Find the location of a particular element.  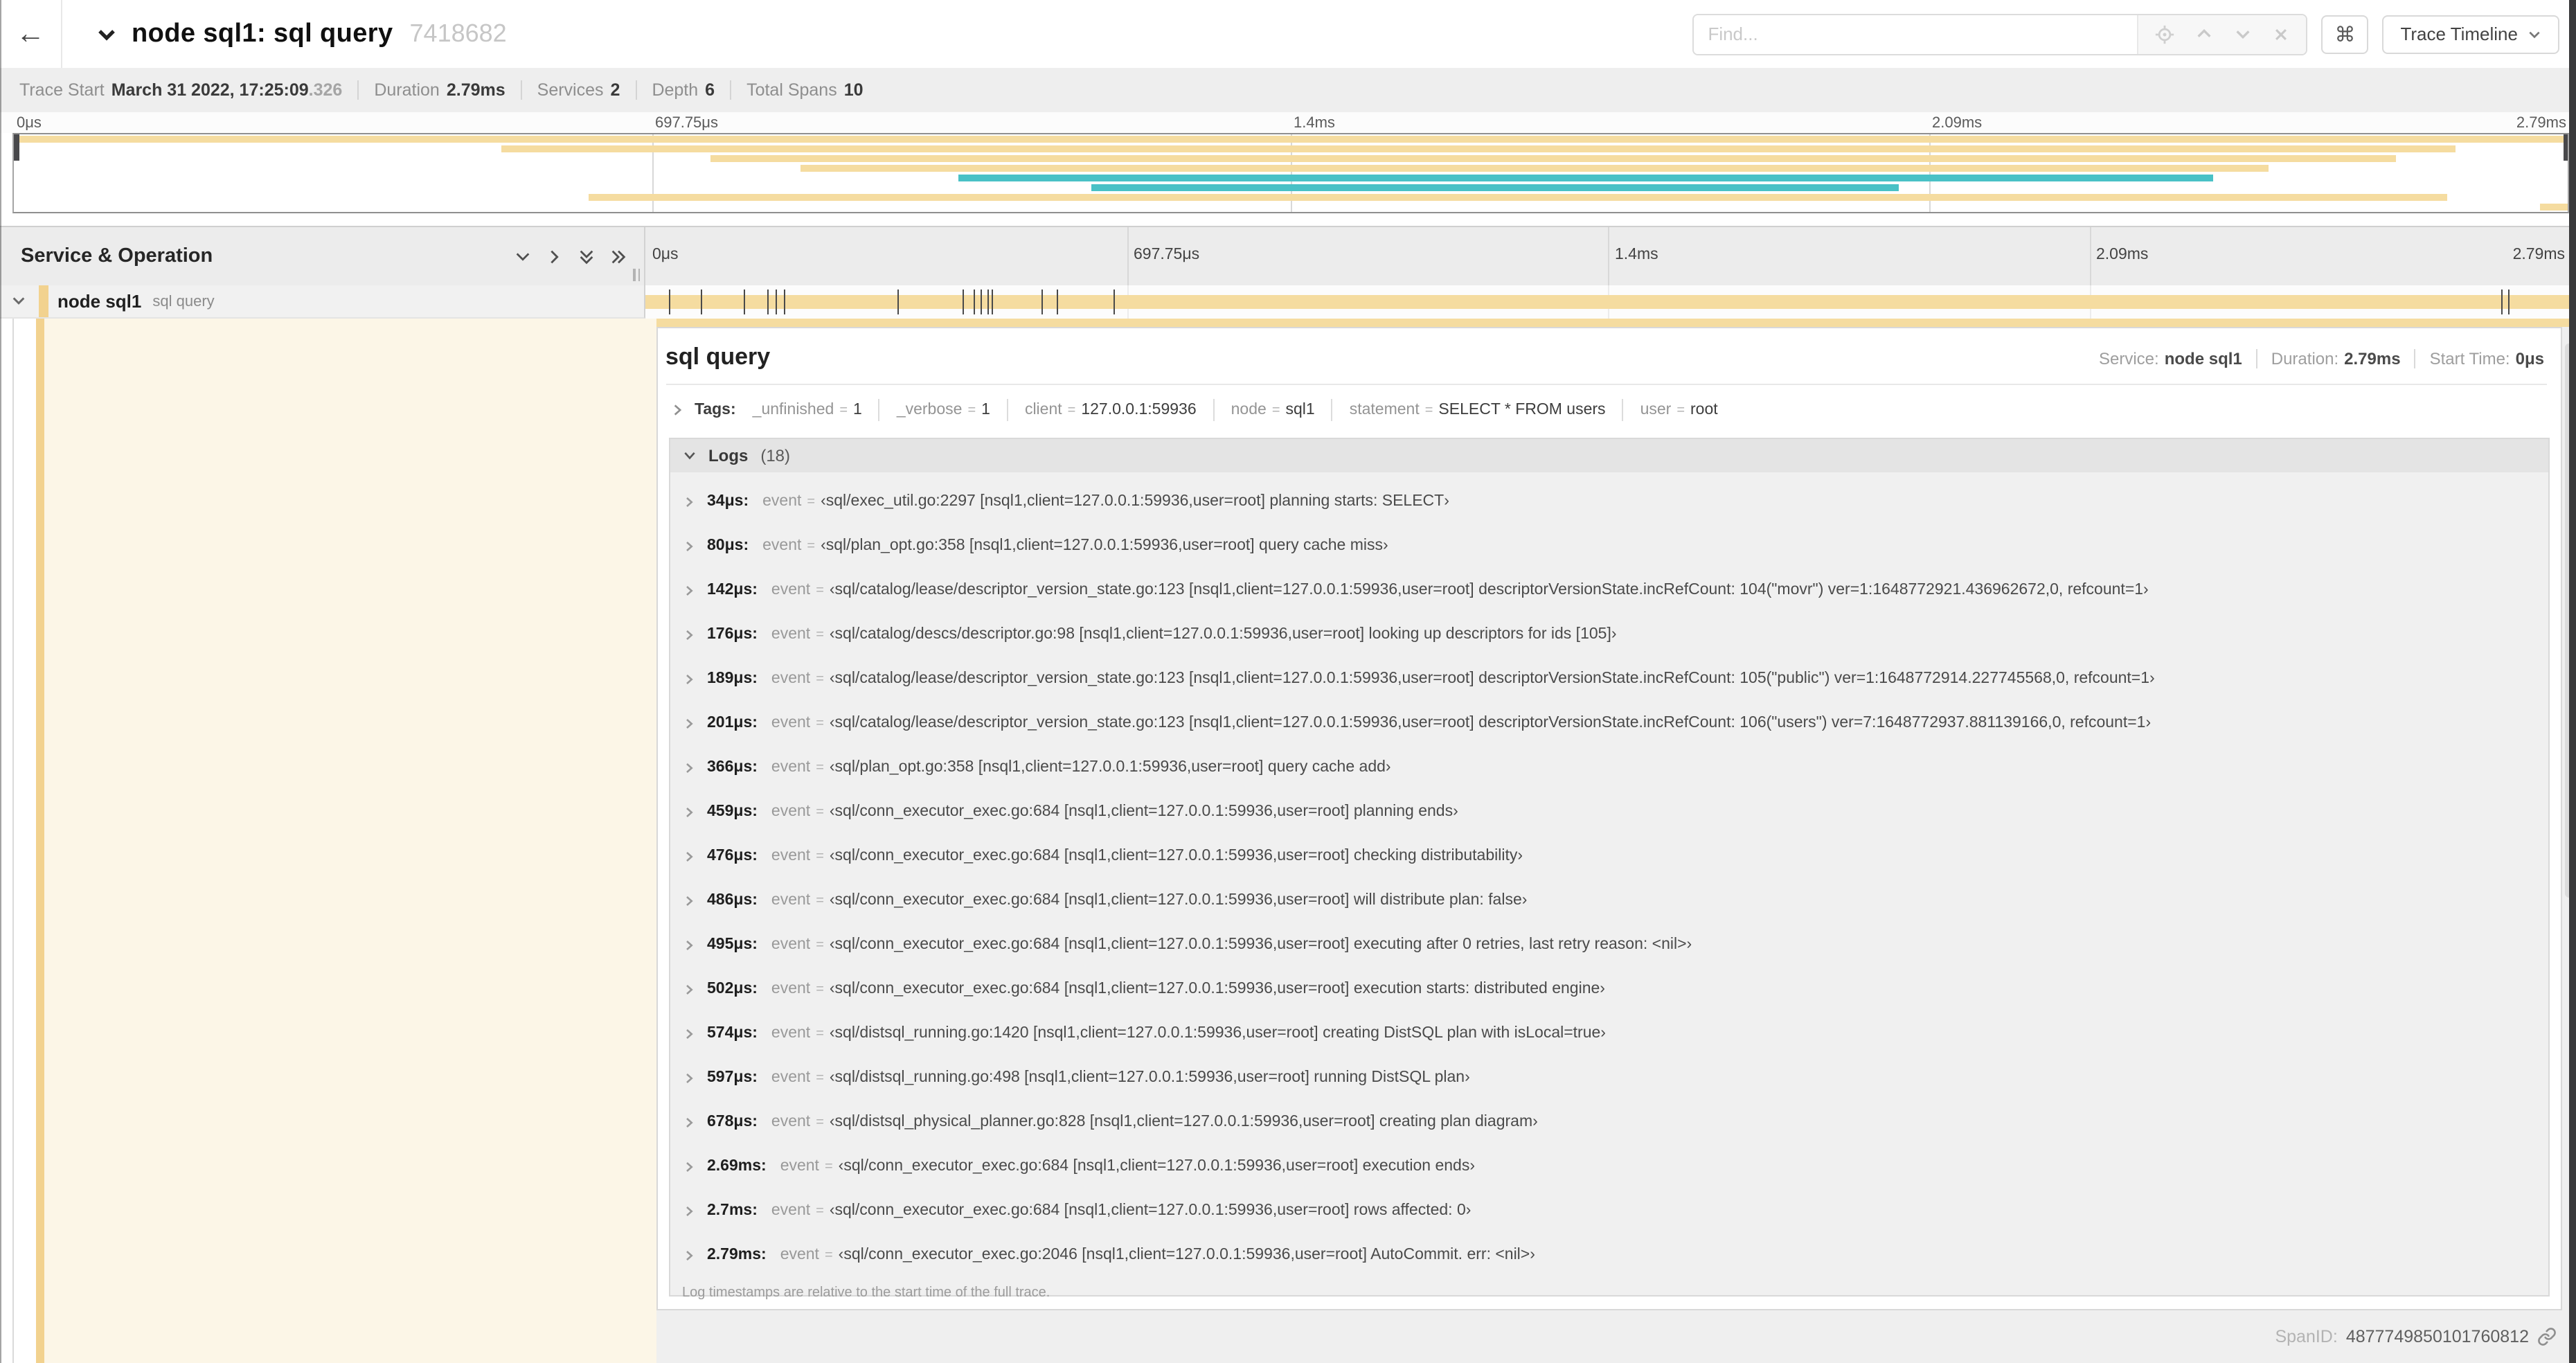

service-operation-title: Service & Operation is located at coordinates (117, 256).